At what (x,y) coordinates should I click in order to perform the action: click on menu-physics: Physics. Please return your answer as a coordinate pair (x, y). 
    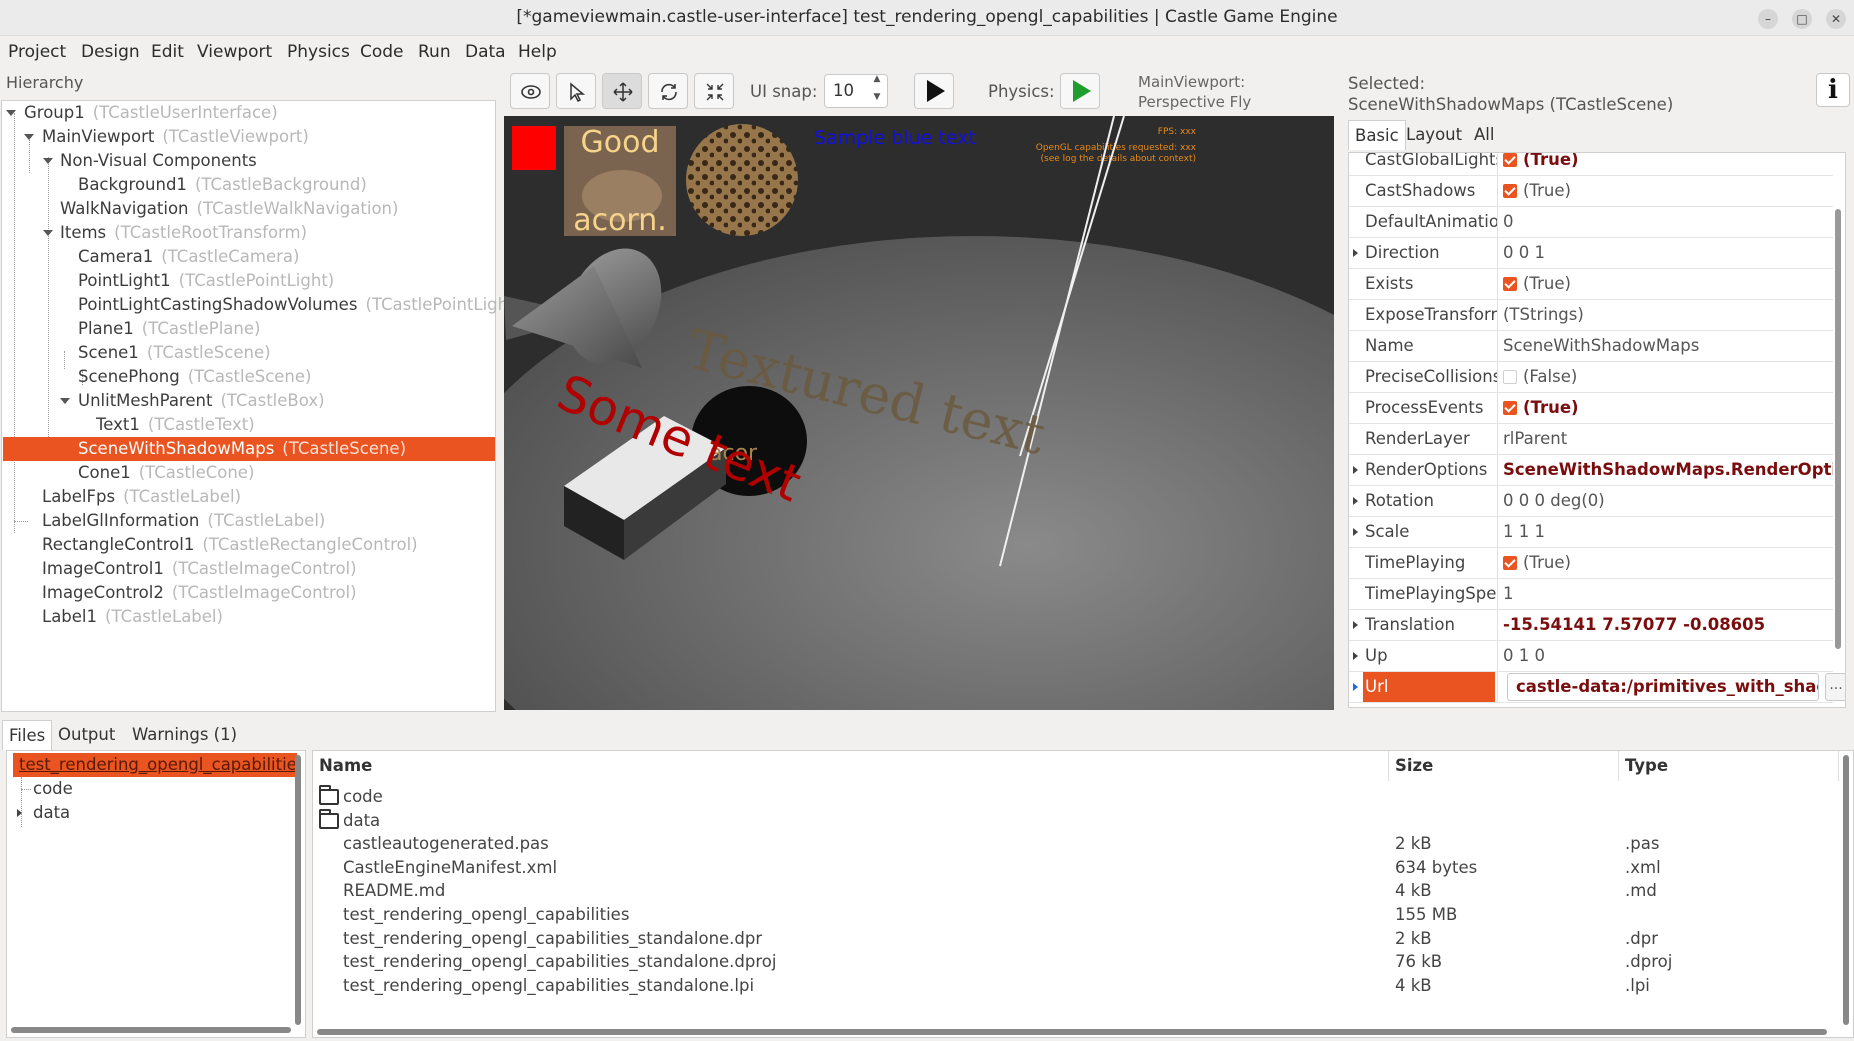
    Looking at the image, I should click on (318, 52).